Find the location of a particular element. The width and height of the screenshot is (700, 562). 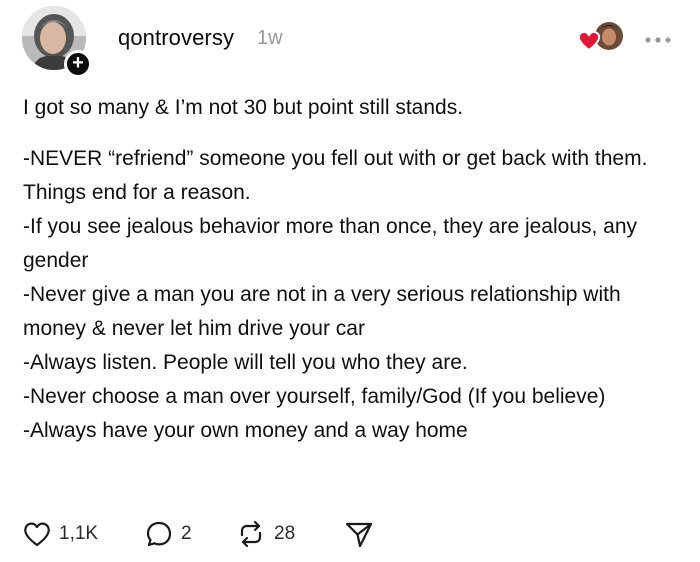

speech-bubble-icon is located at coordinates (159, 534).